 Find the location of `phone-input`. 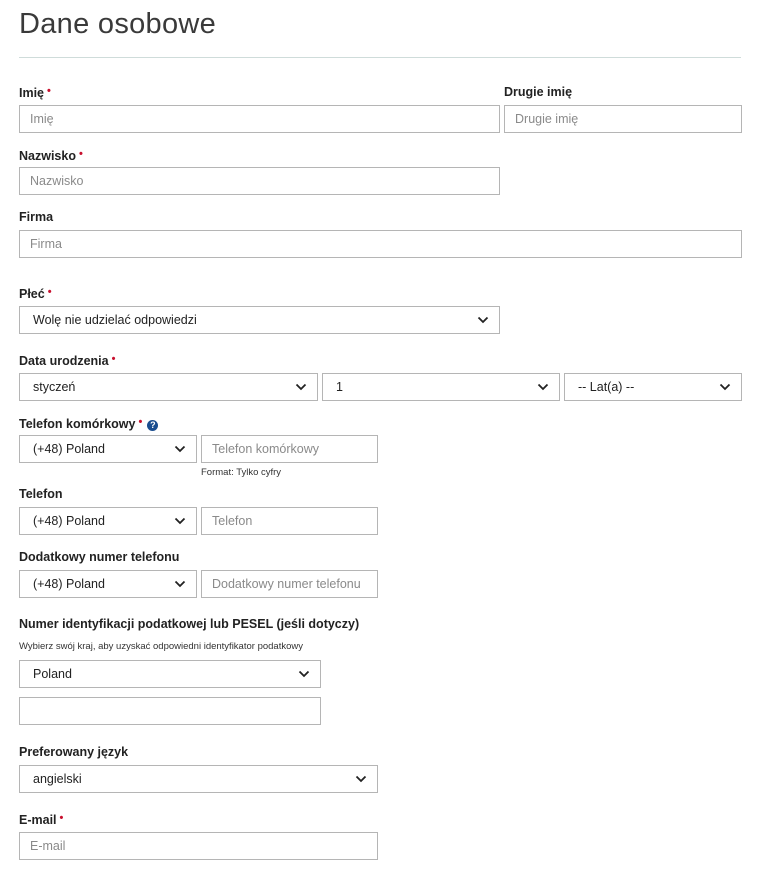

phone-input is located at coordinates (289, 521).